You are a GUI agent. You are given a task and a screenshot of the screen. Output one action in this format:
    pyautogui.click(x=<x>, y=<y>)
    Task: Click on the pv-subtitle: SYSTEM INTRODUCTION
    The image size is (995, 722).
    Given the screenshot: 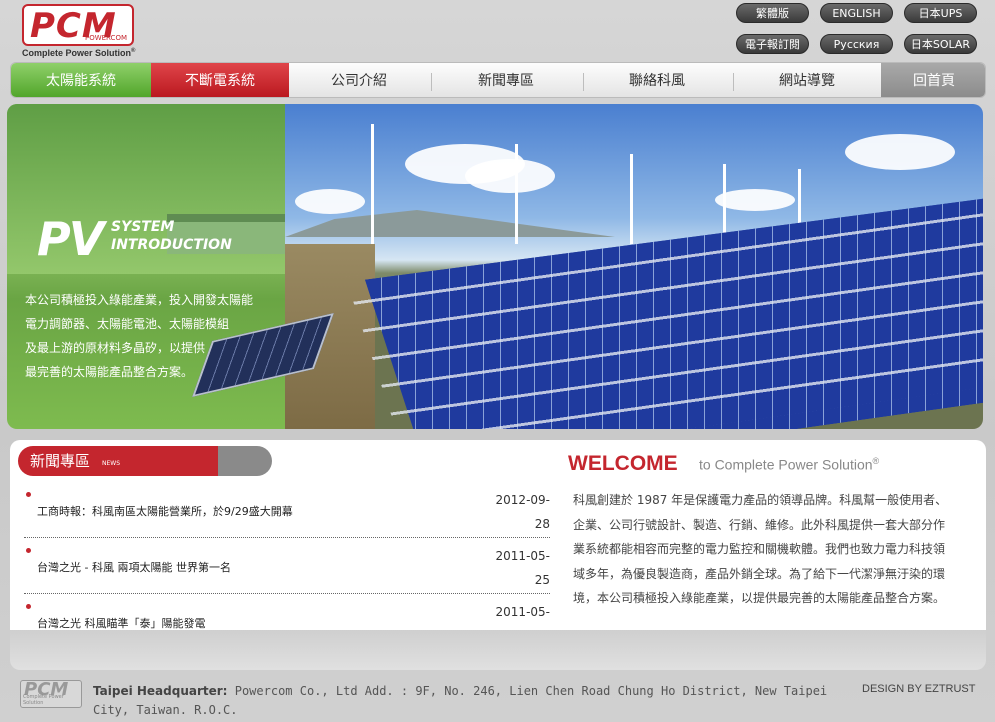 What is the action you would take?
    pyautogui.click(x=171, y=236)
    